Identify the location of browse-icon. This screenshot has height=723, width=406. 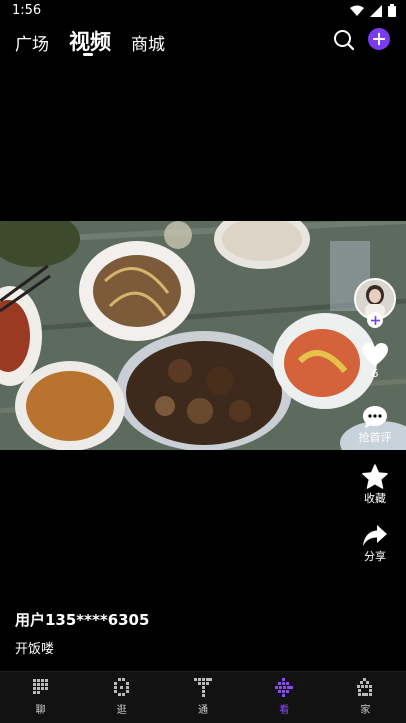
(121, 687).